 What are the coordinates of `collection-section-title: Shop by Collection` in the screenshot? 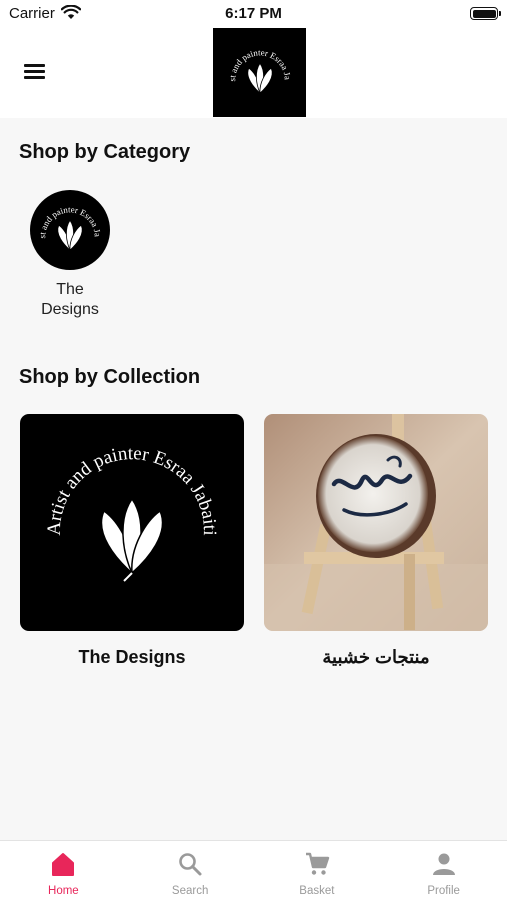 It's located at (110, 377).